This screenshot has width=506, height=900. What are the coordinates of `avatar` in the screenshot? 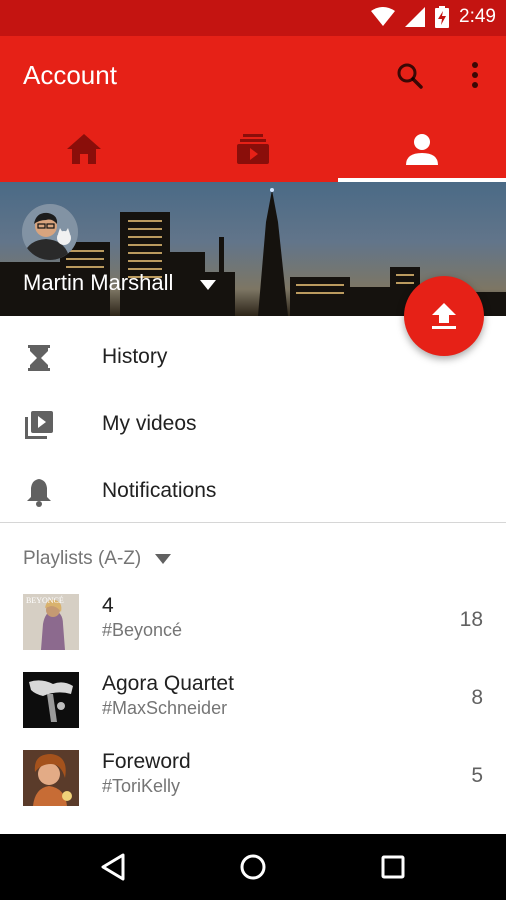 It's located at (50, 232).